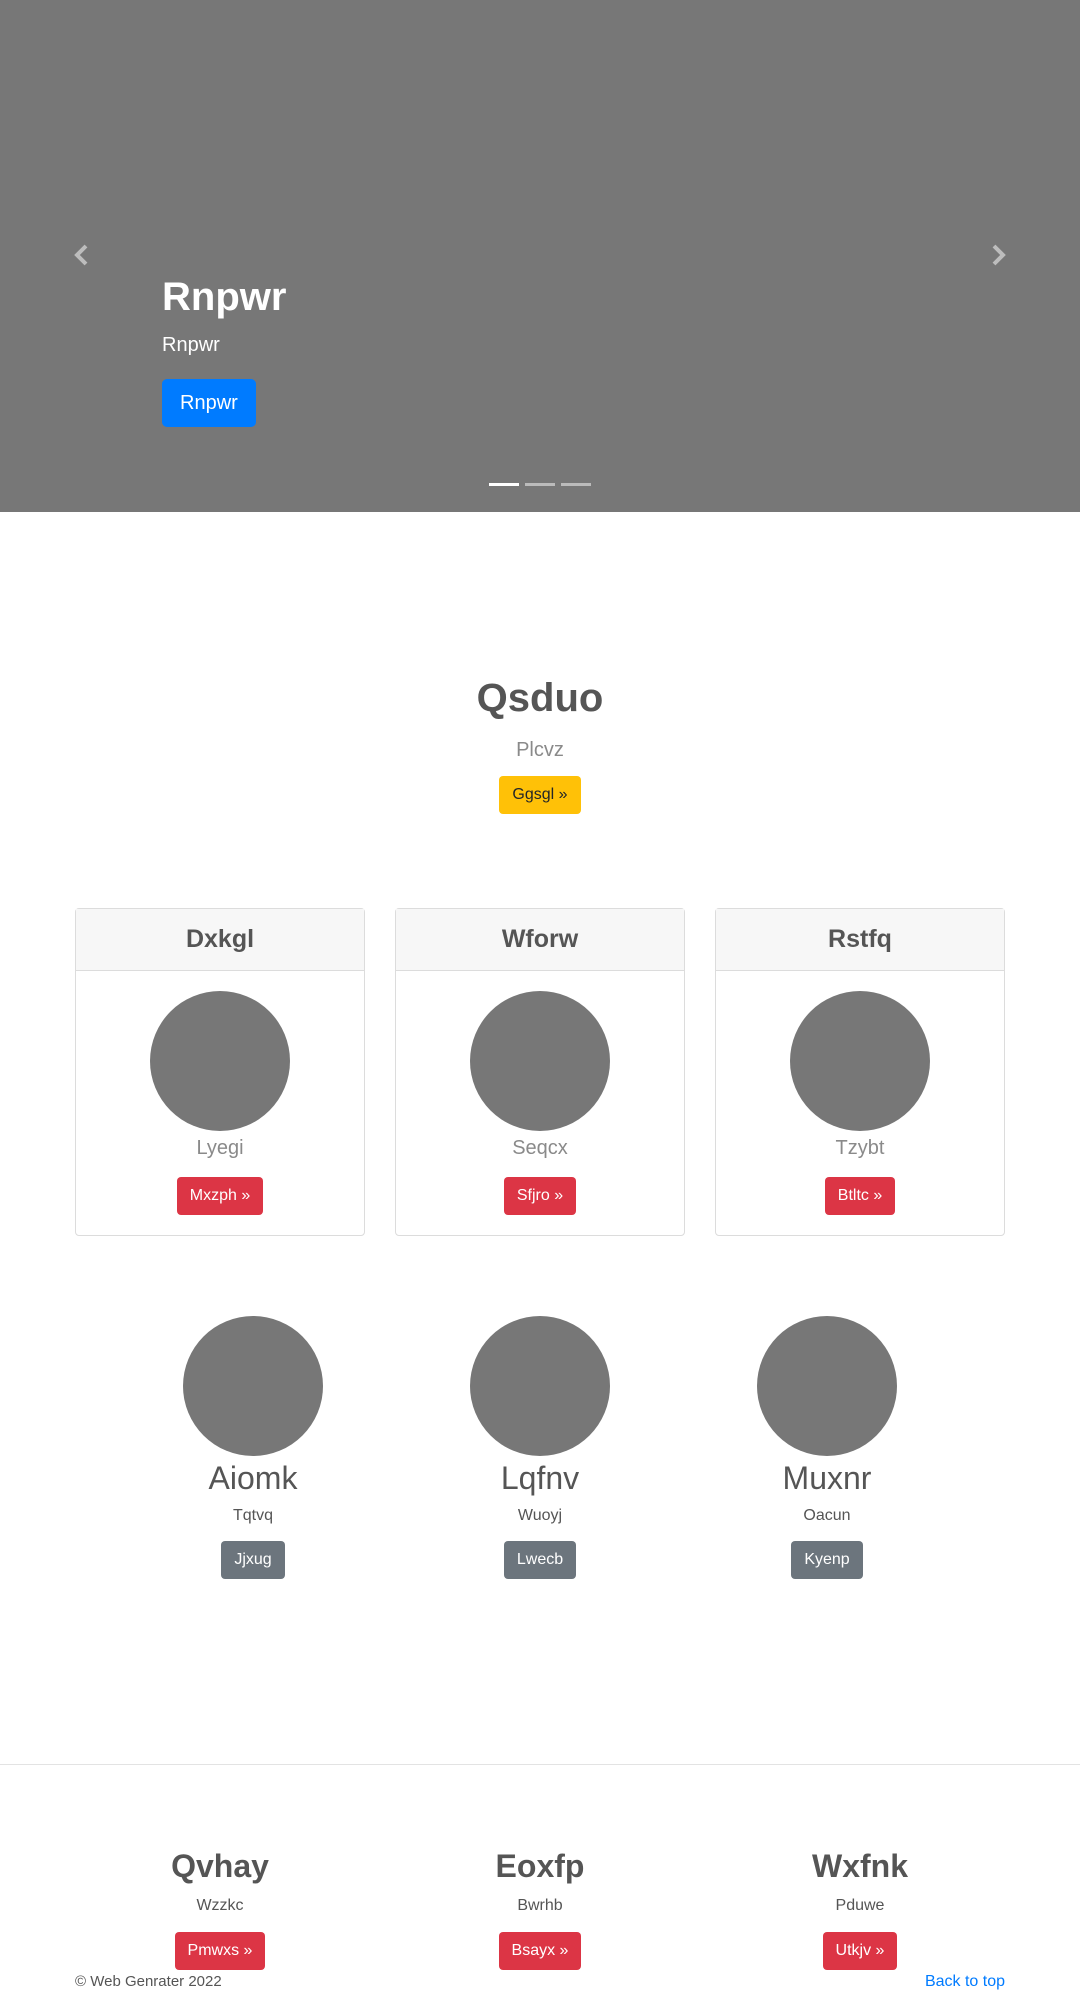 Image resolution: width=1080 pixels, height=1994 pixels. Describe the element at coordinates (540, 698) in the screenshot. I see `intro-title: Qsduo` at that location.